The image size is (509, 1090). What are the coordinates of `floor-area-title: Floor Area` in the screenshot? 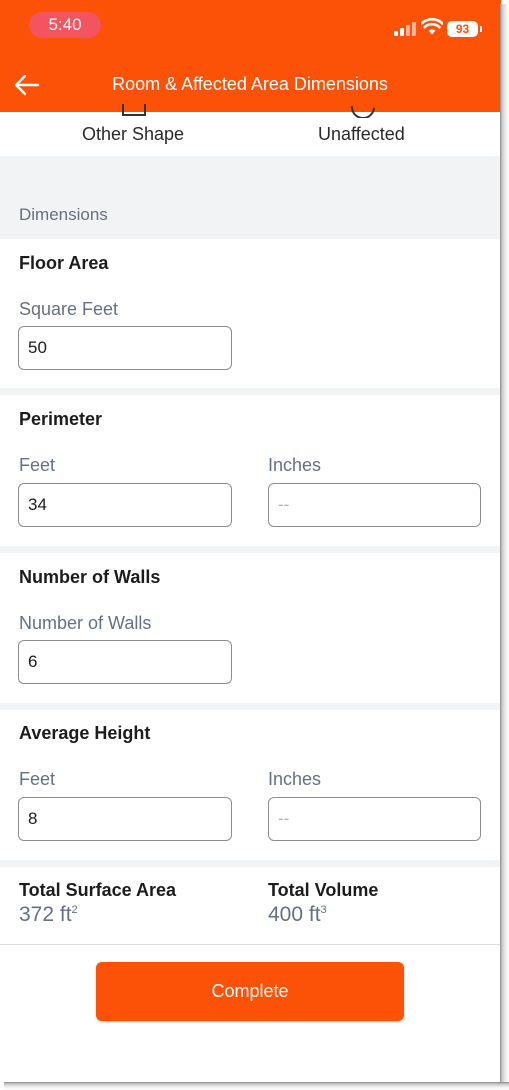 It's located at (64, 263).